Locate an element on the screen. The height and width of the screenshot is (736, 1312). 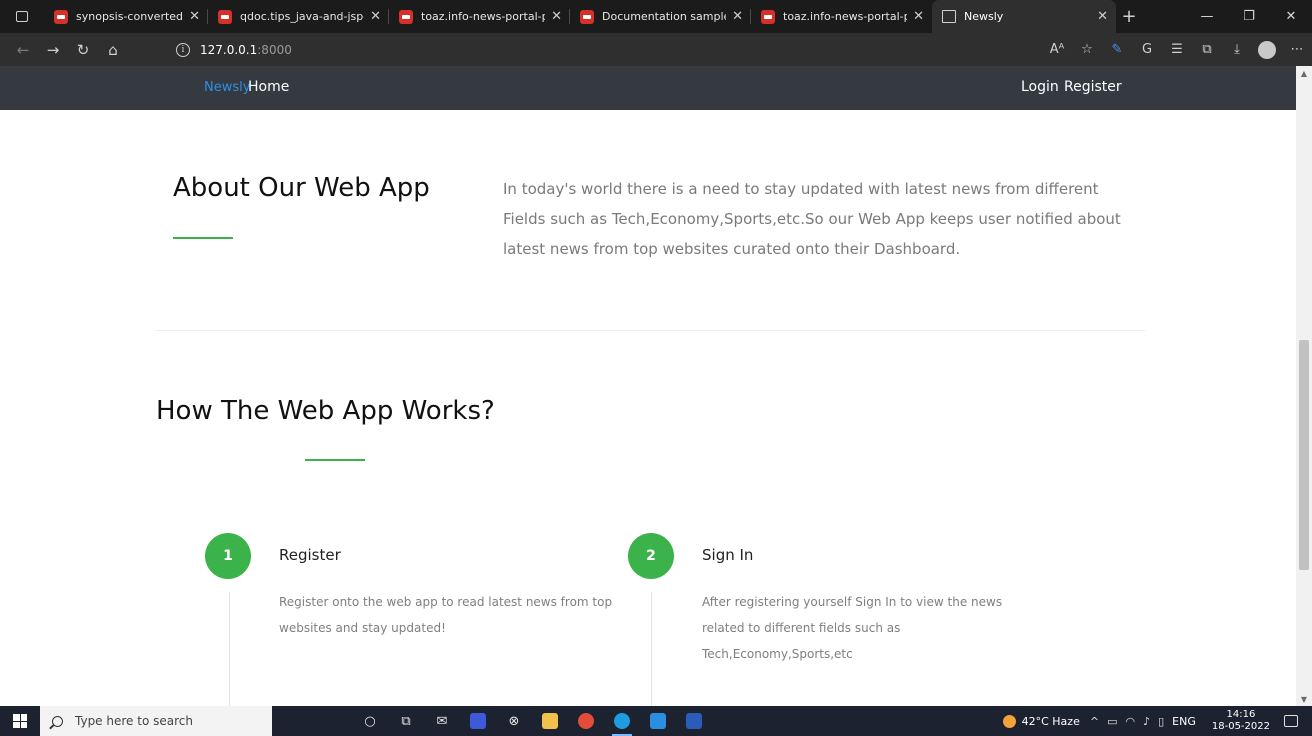
taskbar-search: Type here to search is located at coordinates (156, 721).